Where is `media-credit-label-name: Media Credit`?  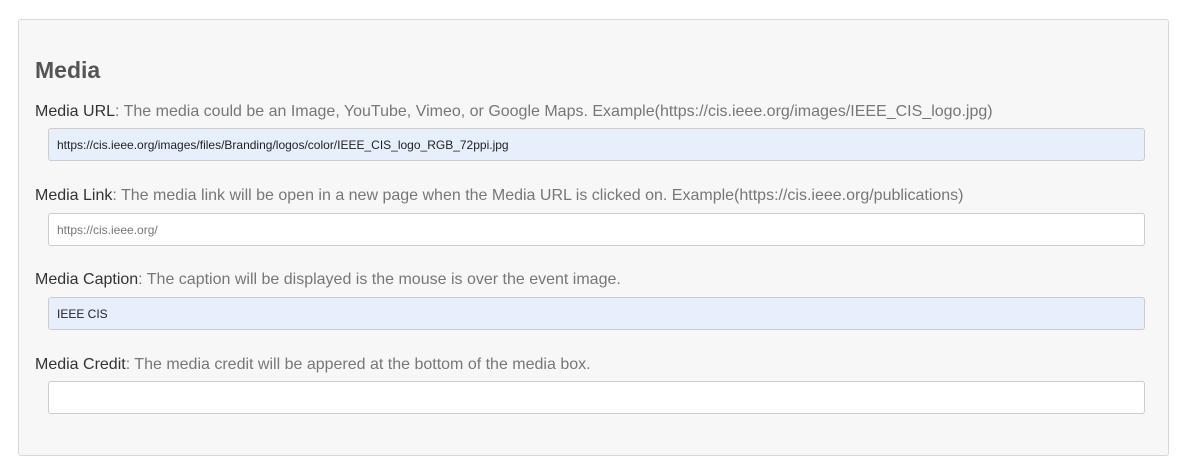 media-credit-label-name: Media Credit is located at coordinates (80, 364).